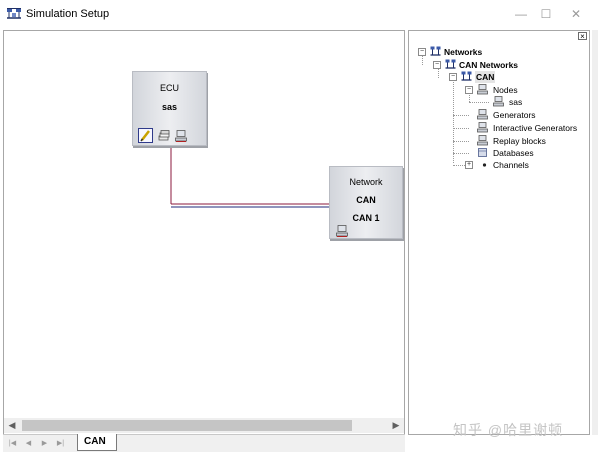 The width and height of the screenshot is (600, 455). What do you see at coordinates (576, 14) in the screenshot?
I see `close-button: ✕` at bounding box center [576, 14].